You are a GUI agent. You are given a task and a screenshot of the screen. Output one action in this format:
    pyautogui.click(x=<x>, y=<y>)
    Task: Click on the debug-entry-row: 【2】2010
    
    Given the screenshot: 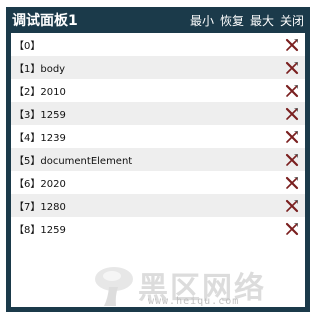 What is the action you would take?
    pyautogui.click(x=158, y=90)
    